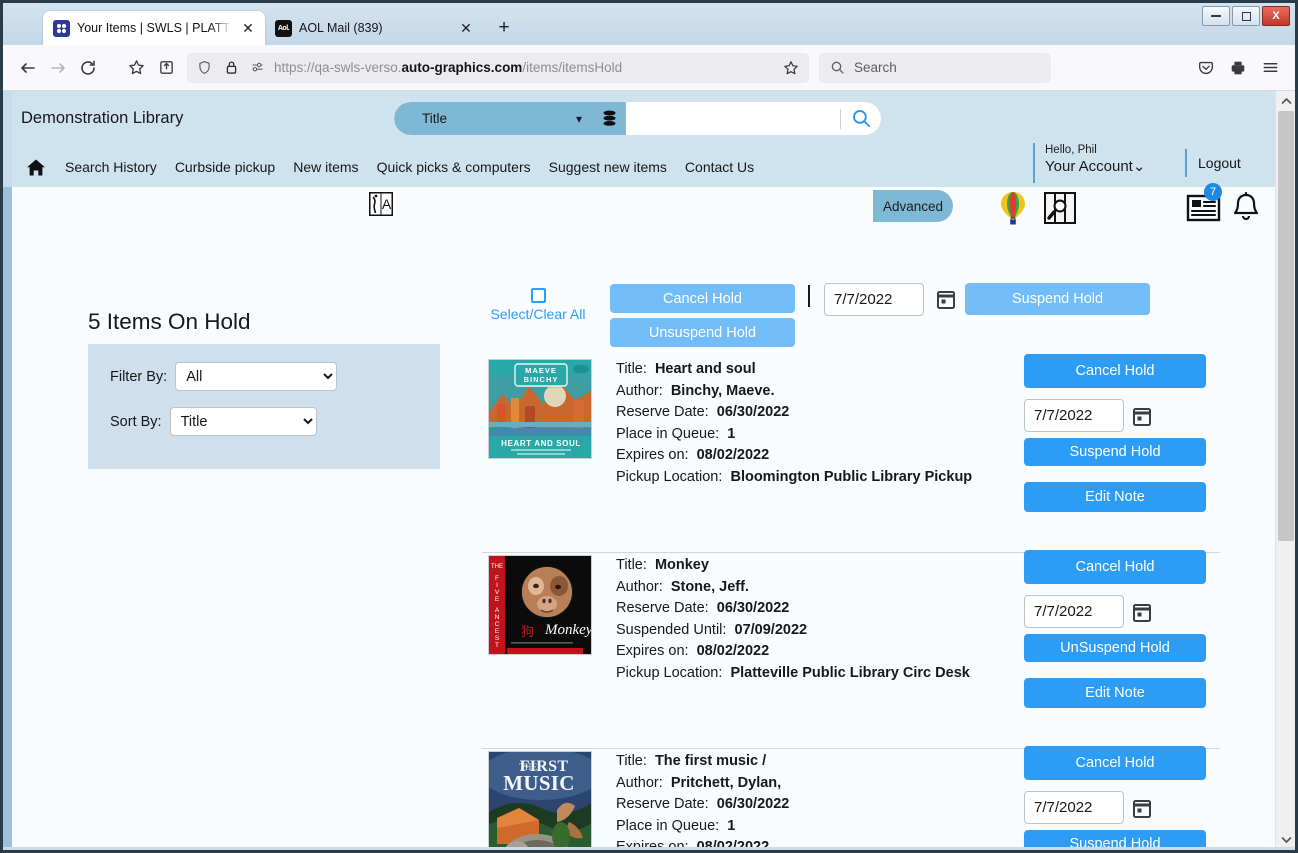 The image size is (1298, 853). I want to click on book-cover-heart-and-soul: MAEVE BINCHY HEART AND SOUL, so click(540, 409).